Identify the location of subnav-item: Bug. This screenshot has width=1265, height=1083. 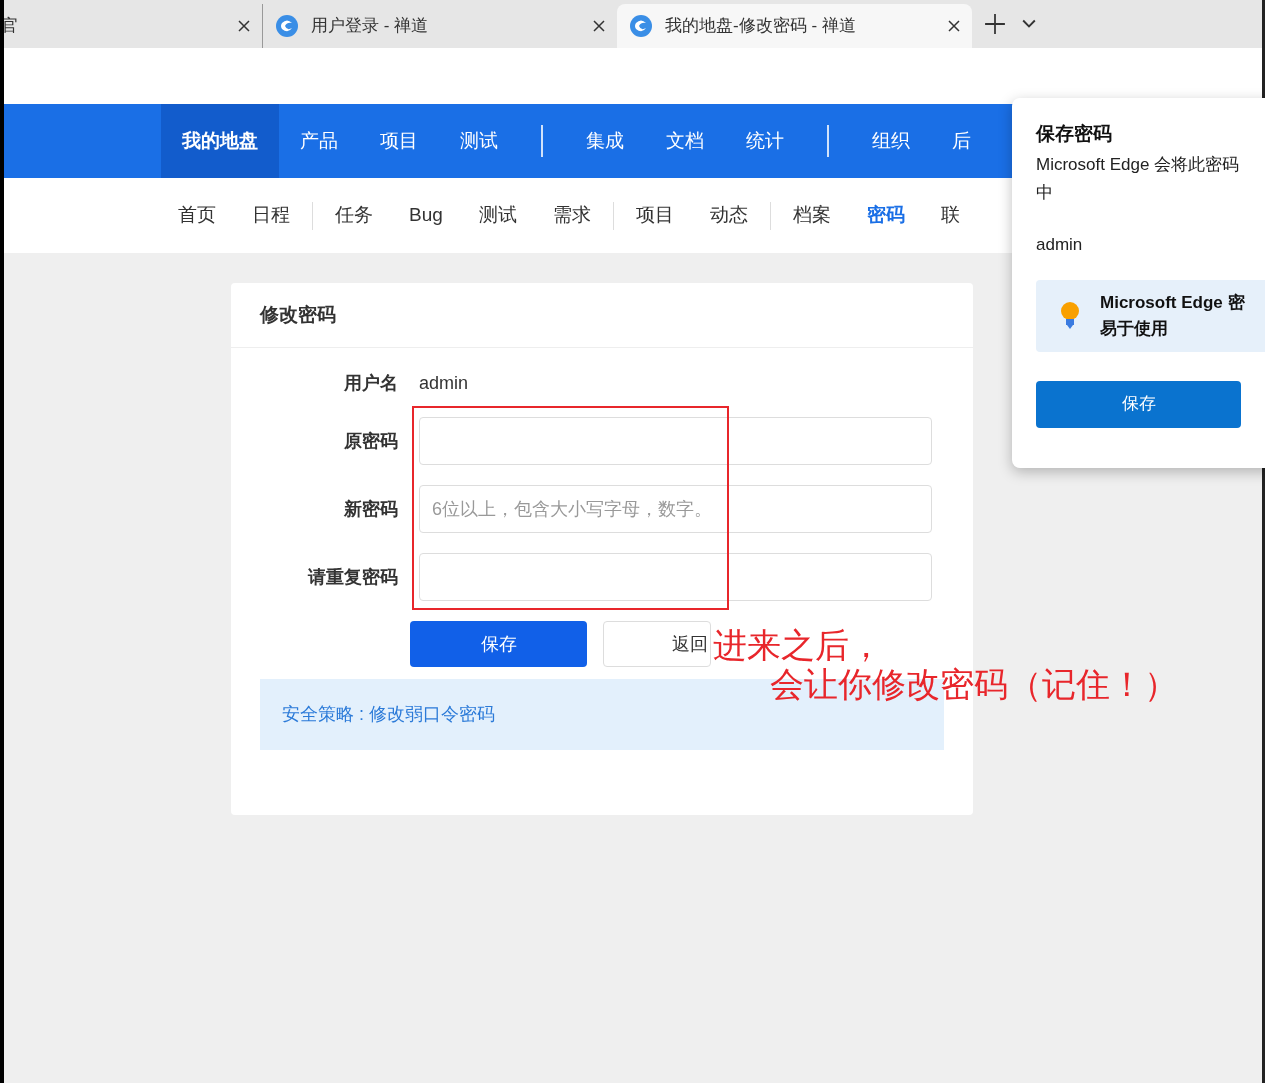
(426, 215).